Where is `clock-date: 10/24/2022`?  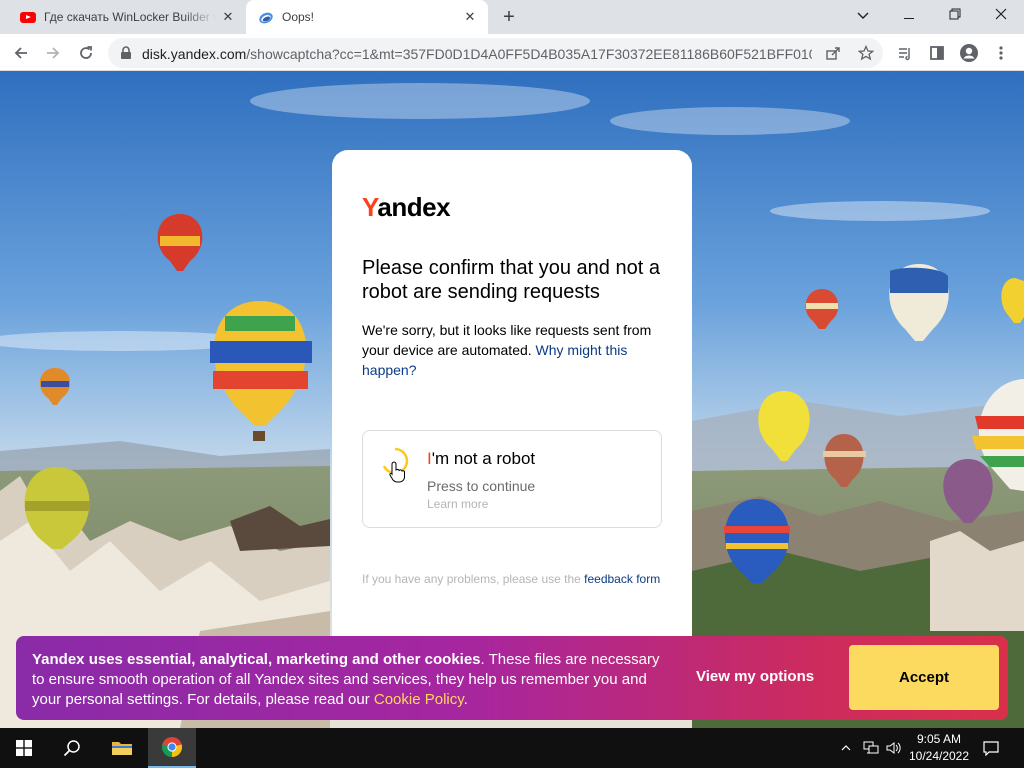
clock-date: 10/24/2022 is located at coordinates (939, 756).